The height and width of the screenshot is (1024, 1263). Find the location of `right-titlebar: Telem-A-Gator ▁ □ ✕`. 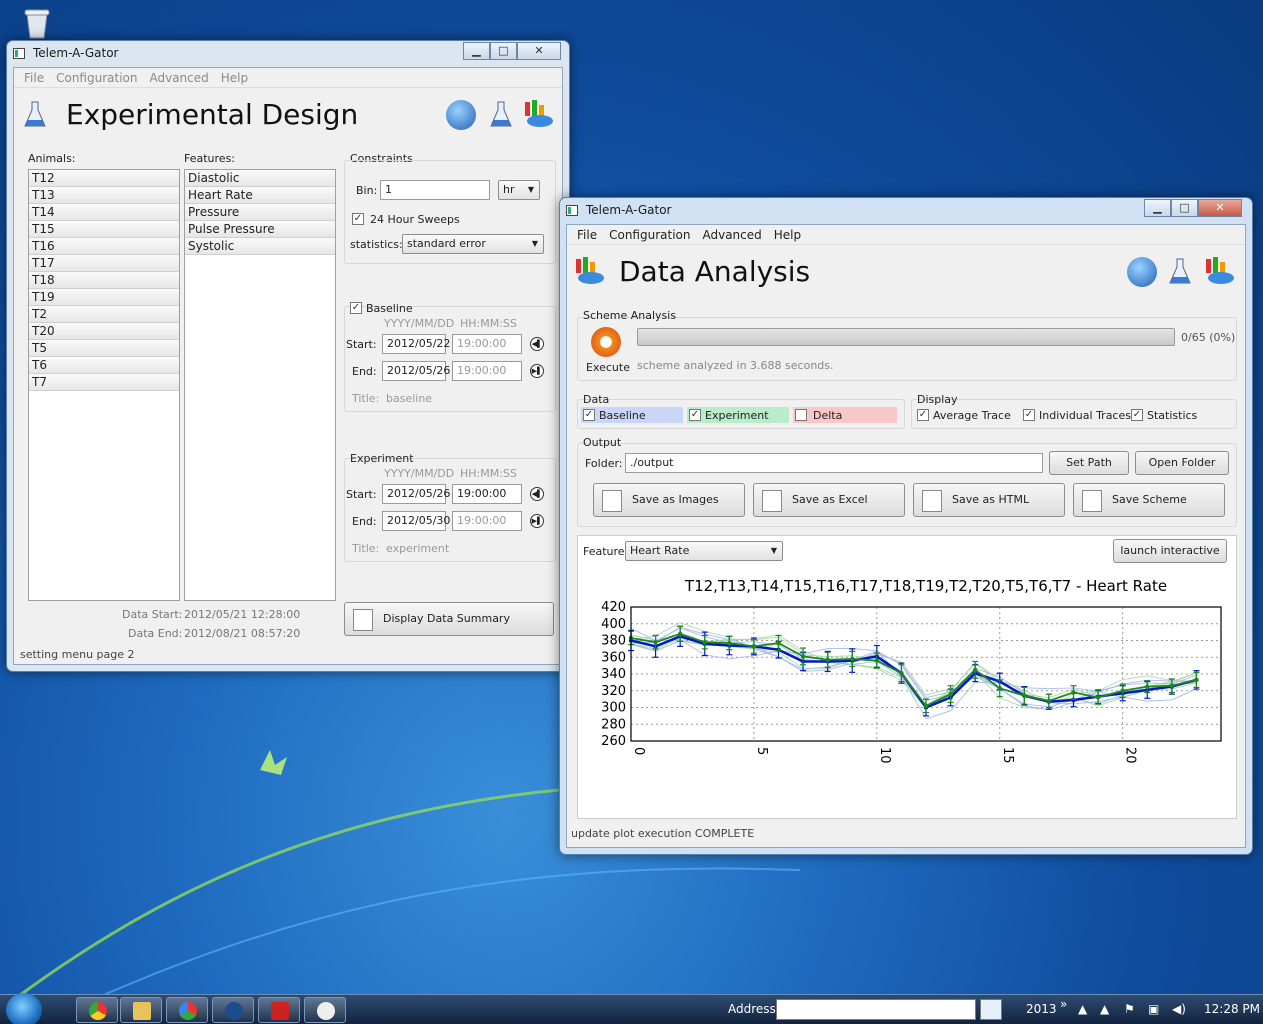

right-titlebar: Telem-A-Gator ▁ □ ✕ is located at coordinates (906, 211).